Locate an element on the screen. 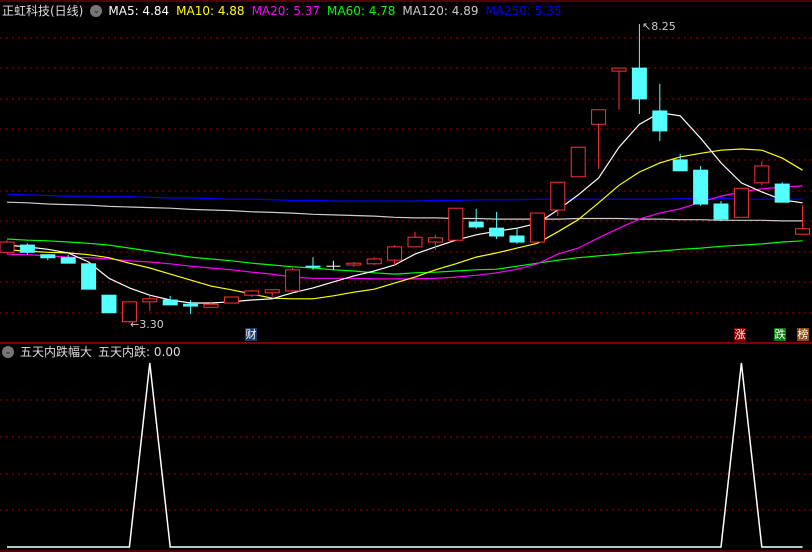 The width and height of the screenshot is (812, 552). ma250-label: MA250: 5.35 is located at coordinates (523, 11).